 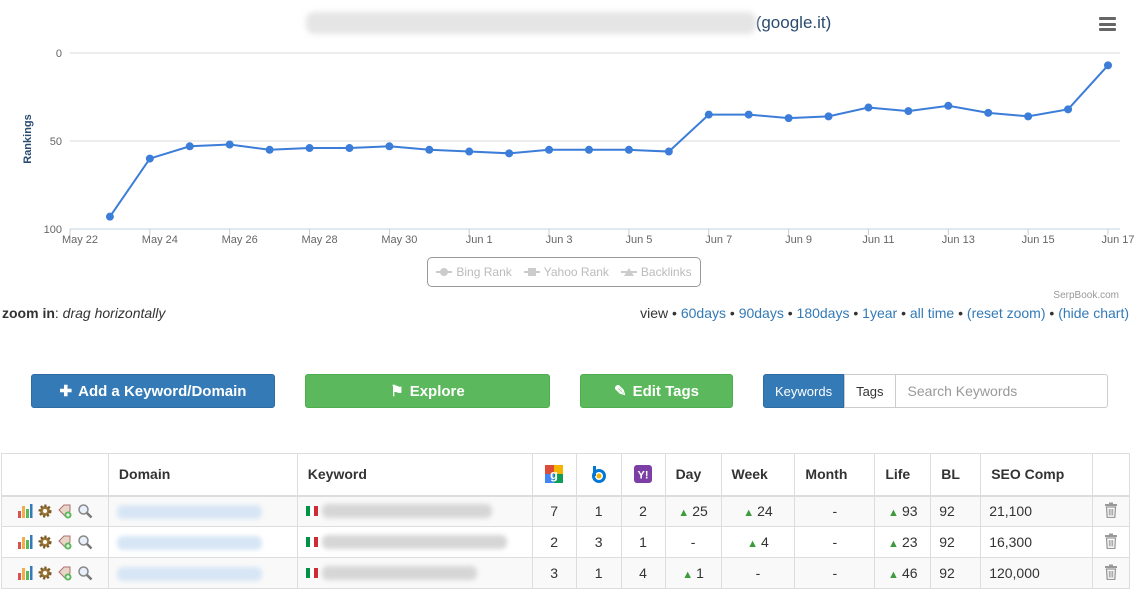 What do you see at coordinates (870, 391) in the screenshot?
I see `tab-tags: Tags` at bounding box center [870, 391].